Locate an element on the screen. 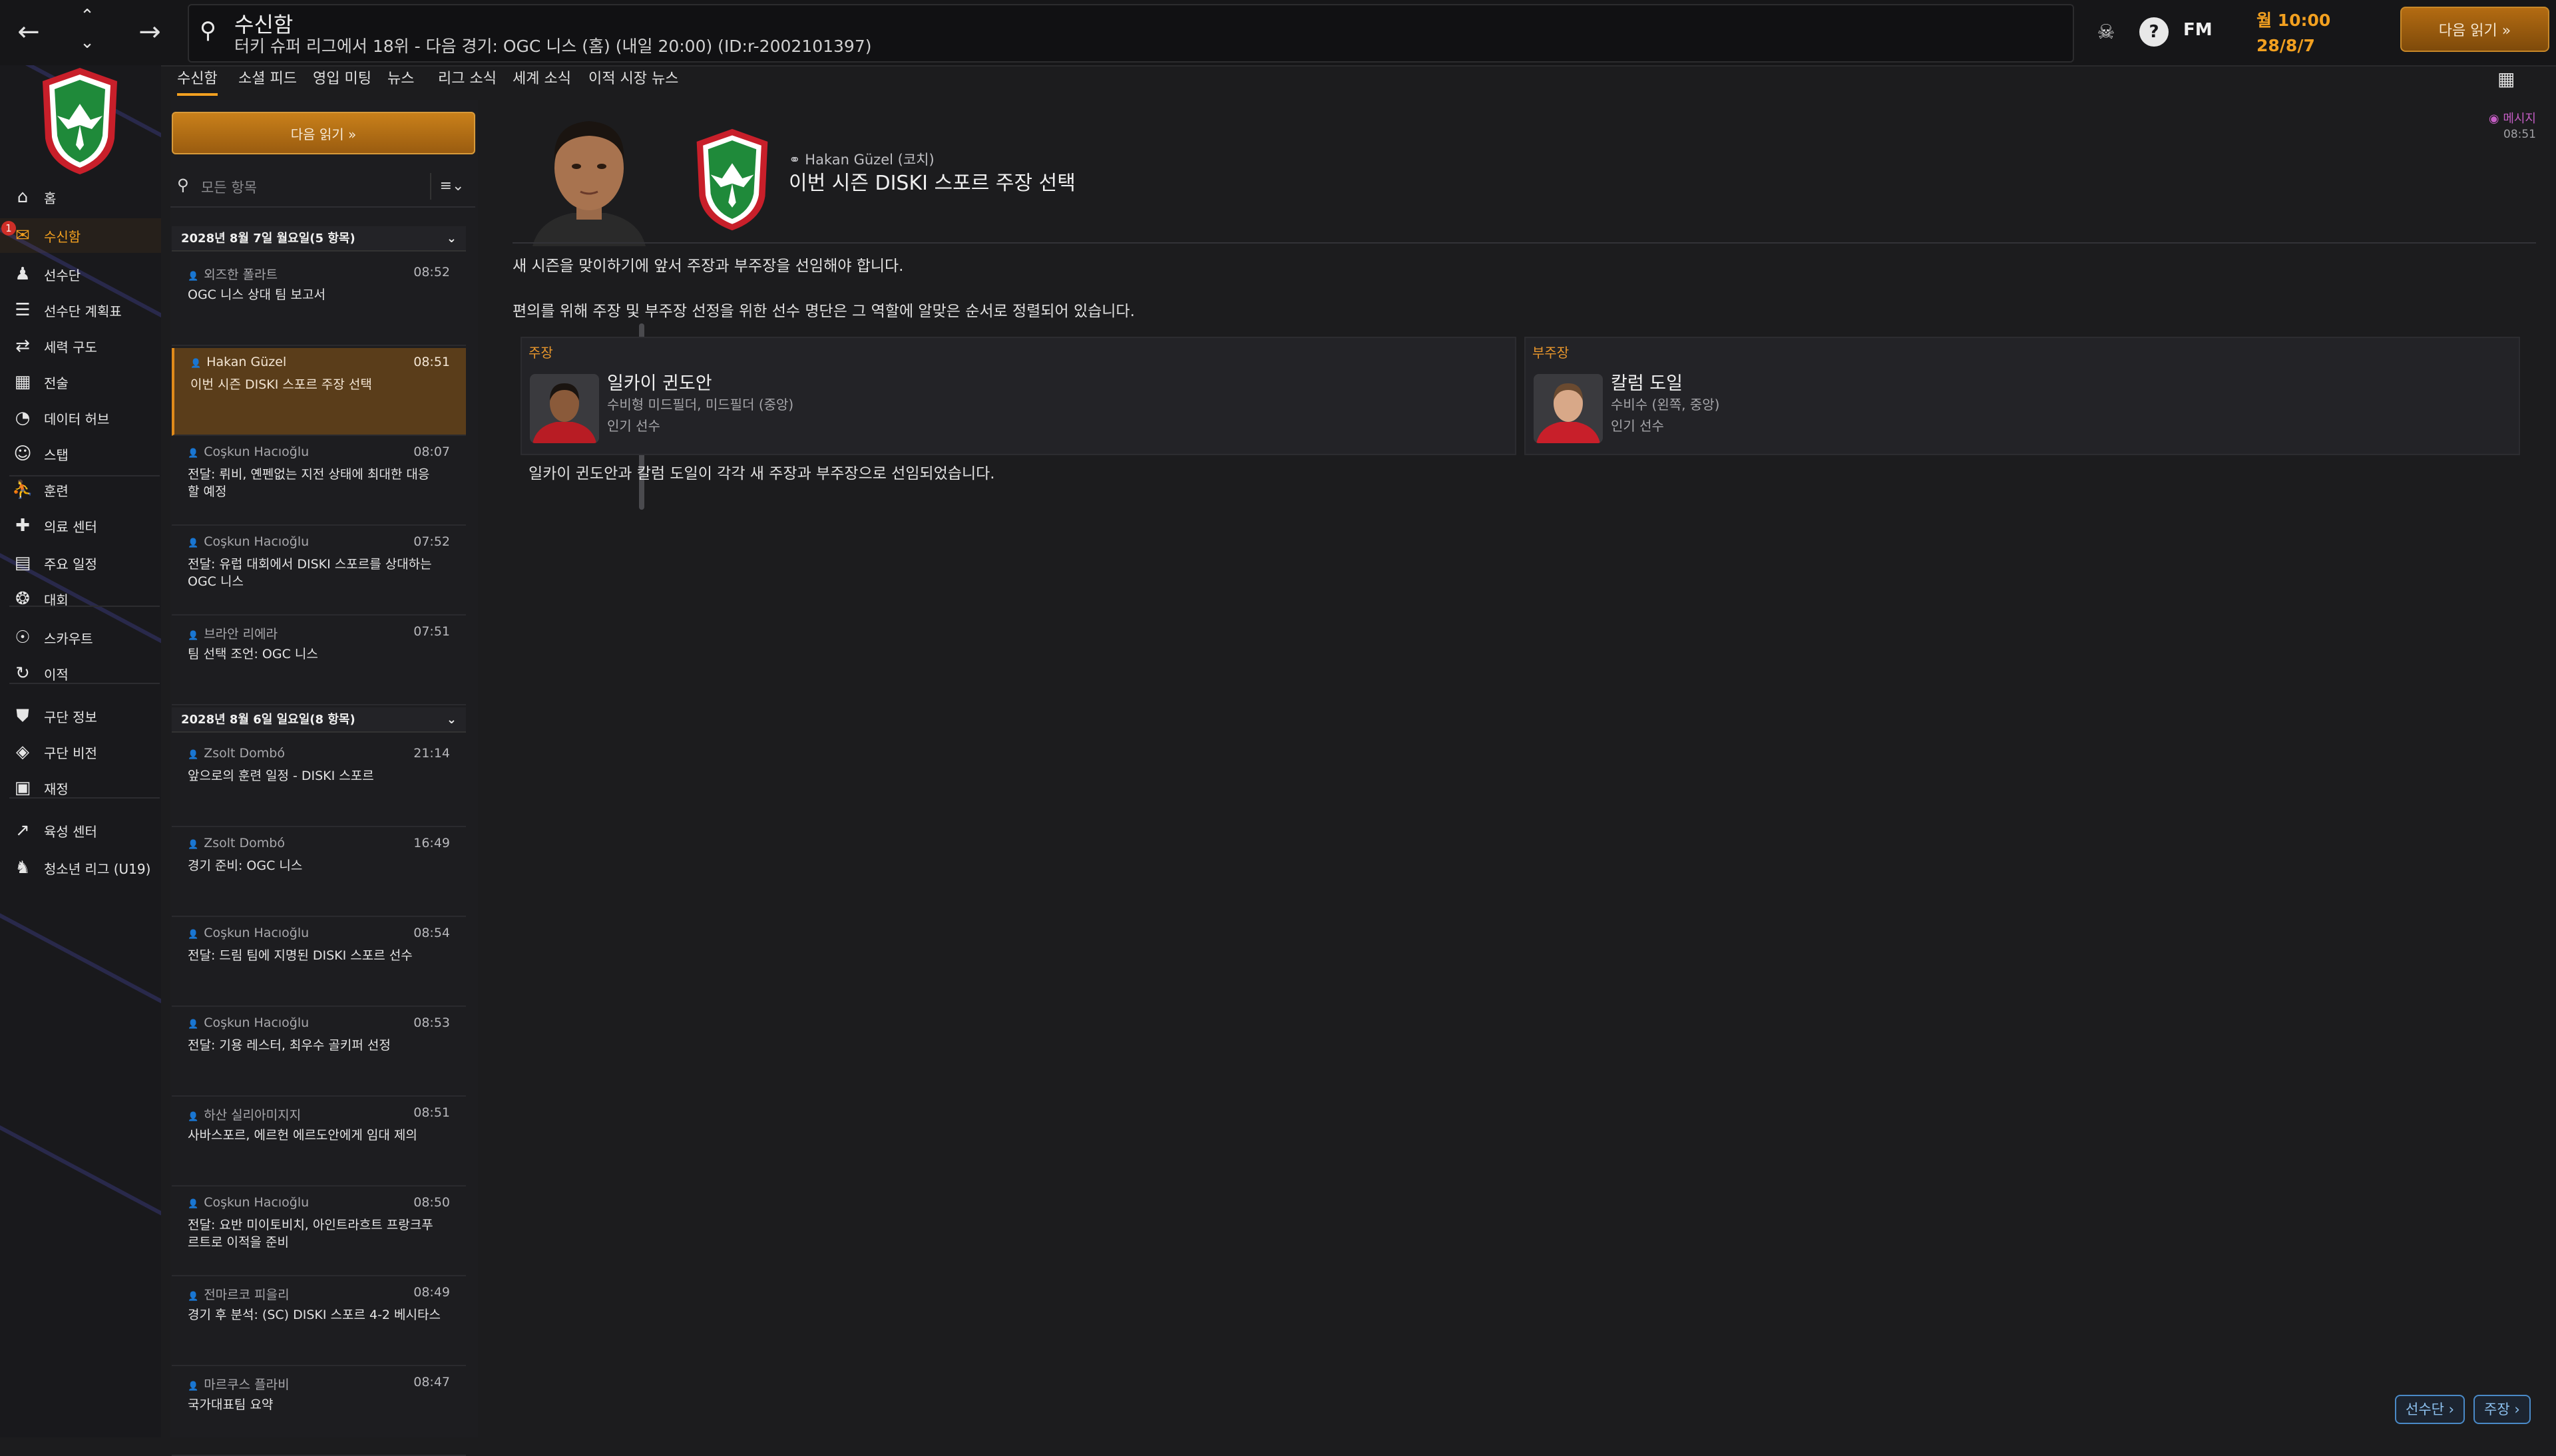 The image size is (2556, 1456). message-from: Zsolt Dombó is located at coordinates (236, 753).